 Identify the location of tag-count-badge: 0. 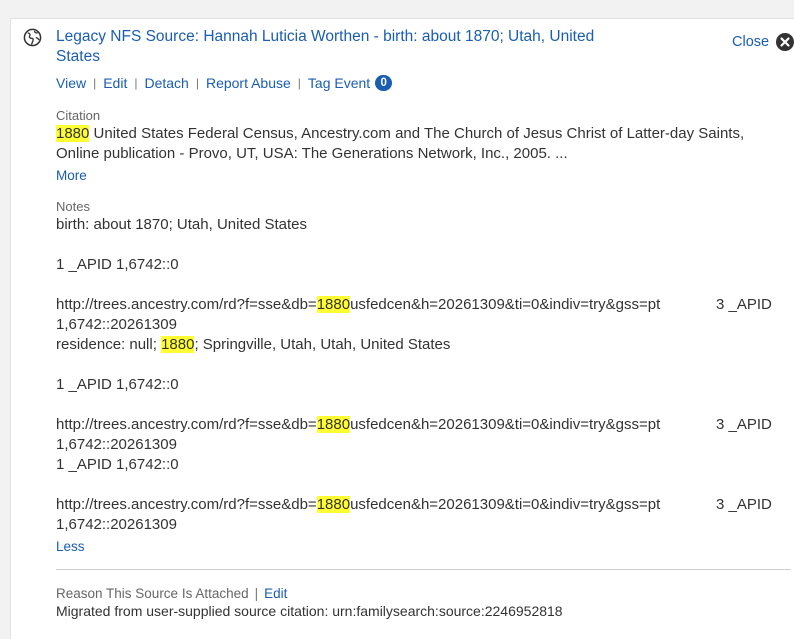
(384, 83).